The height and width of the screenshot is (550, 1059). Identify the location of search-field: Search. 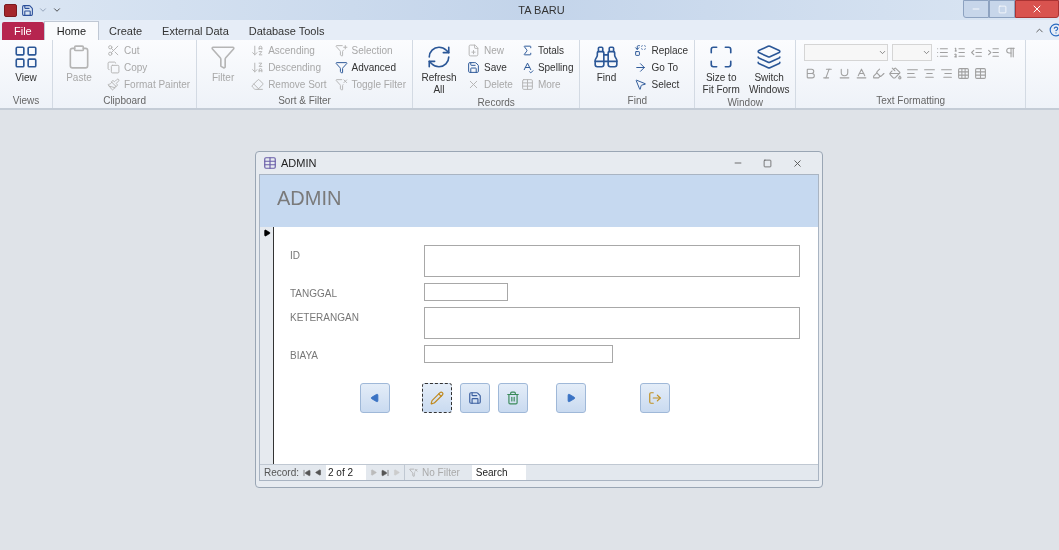
(498, 472).